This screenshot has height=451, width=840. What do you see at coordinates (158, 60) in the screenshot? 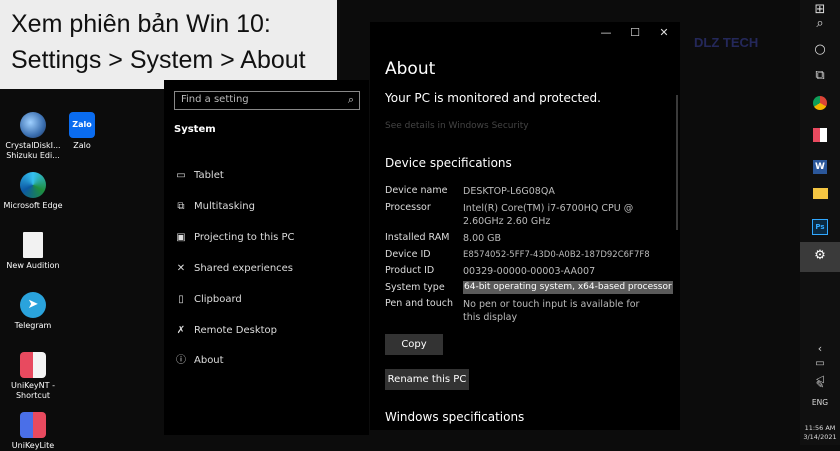
I see `caption-line-2: Settings > System > About` at bounding box center [158, 60].